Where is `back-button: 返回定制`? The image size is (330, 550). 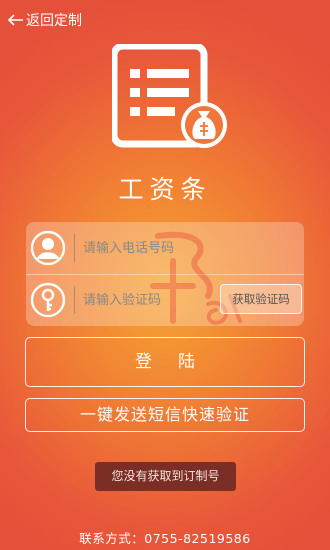
back-button: 返回定制 is located at coordinates (45, 20).